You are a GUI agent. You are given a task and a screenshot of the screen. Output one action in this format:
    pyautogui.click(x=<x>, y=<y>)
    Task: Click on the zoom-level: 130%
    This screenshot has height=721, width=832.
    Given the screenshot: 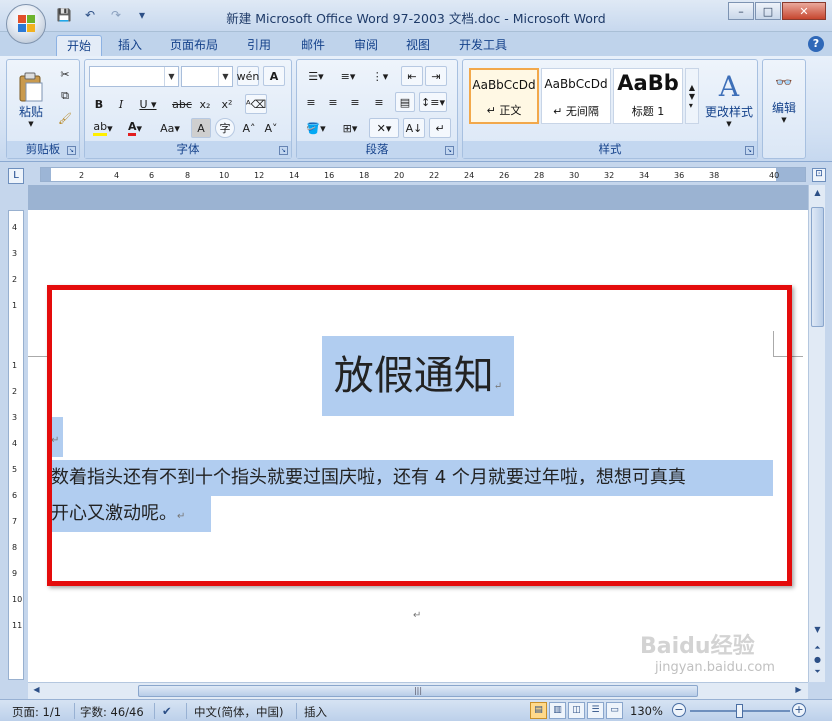 What is the action you would take?
    pyautogui.click(x=646, y=711)
    